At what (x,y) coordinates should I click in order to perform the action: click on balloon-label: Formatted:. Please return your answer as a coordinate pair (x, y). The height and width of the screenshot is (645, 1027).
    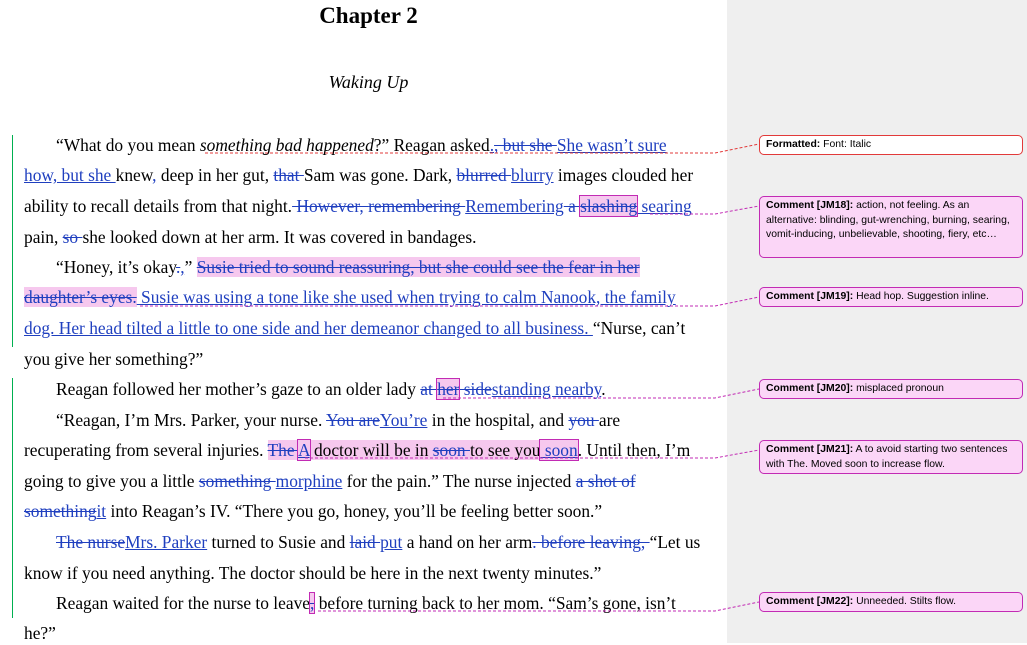
    Looking at the image, I should click on (793, 144).